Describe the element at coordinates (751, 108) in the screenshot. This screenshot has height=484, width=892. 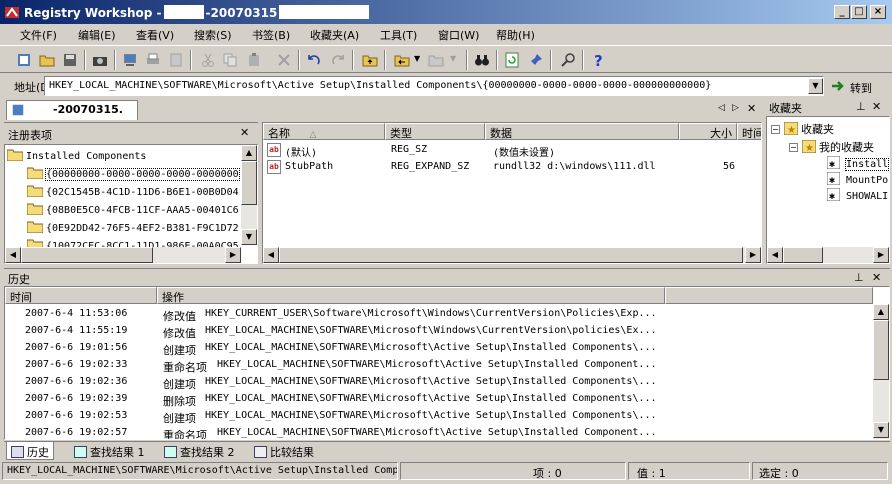
I see `tab-close-icon: ✕` at that location.